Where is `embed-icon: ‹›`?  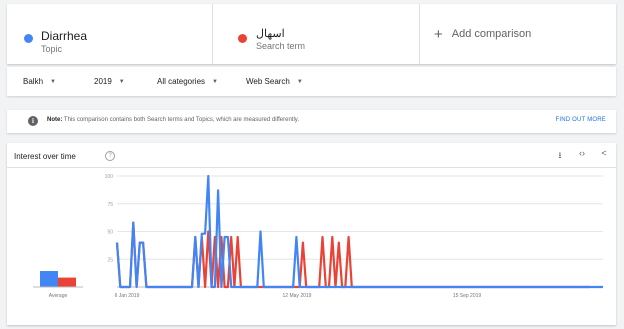 embed-icon: ‹› is located at coordinates (582, 156).